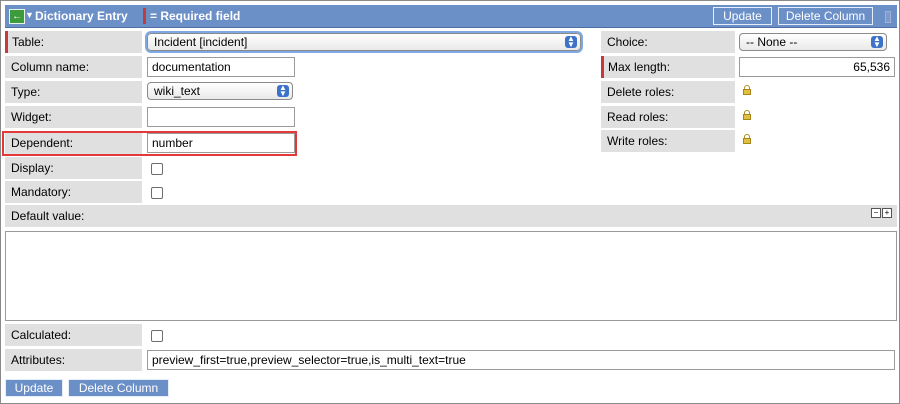 This screenshot has width=900, height=404. Describe the element at coordinates (149, 143) in the screenshot. I see `dependent-highlight-box` at that location.